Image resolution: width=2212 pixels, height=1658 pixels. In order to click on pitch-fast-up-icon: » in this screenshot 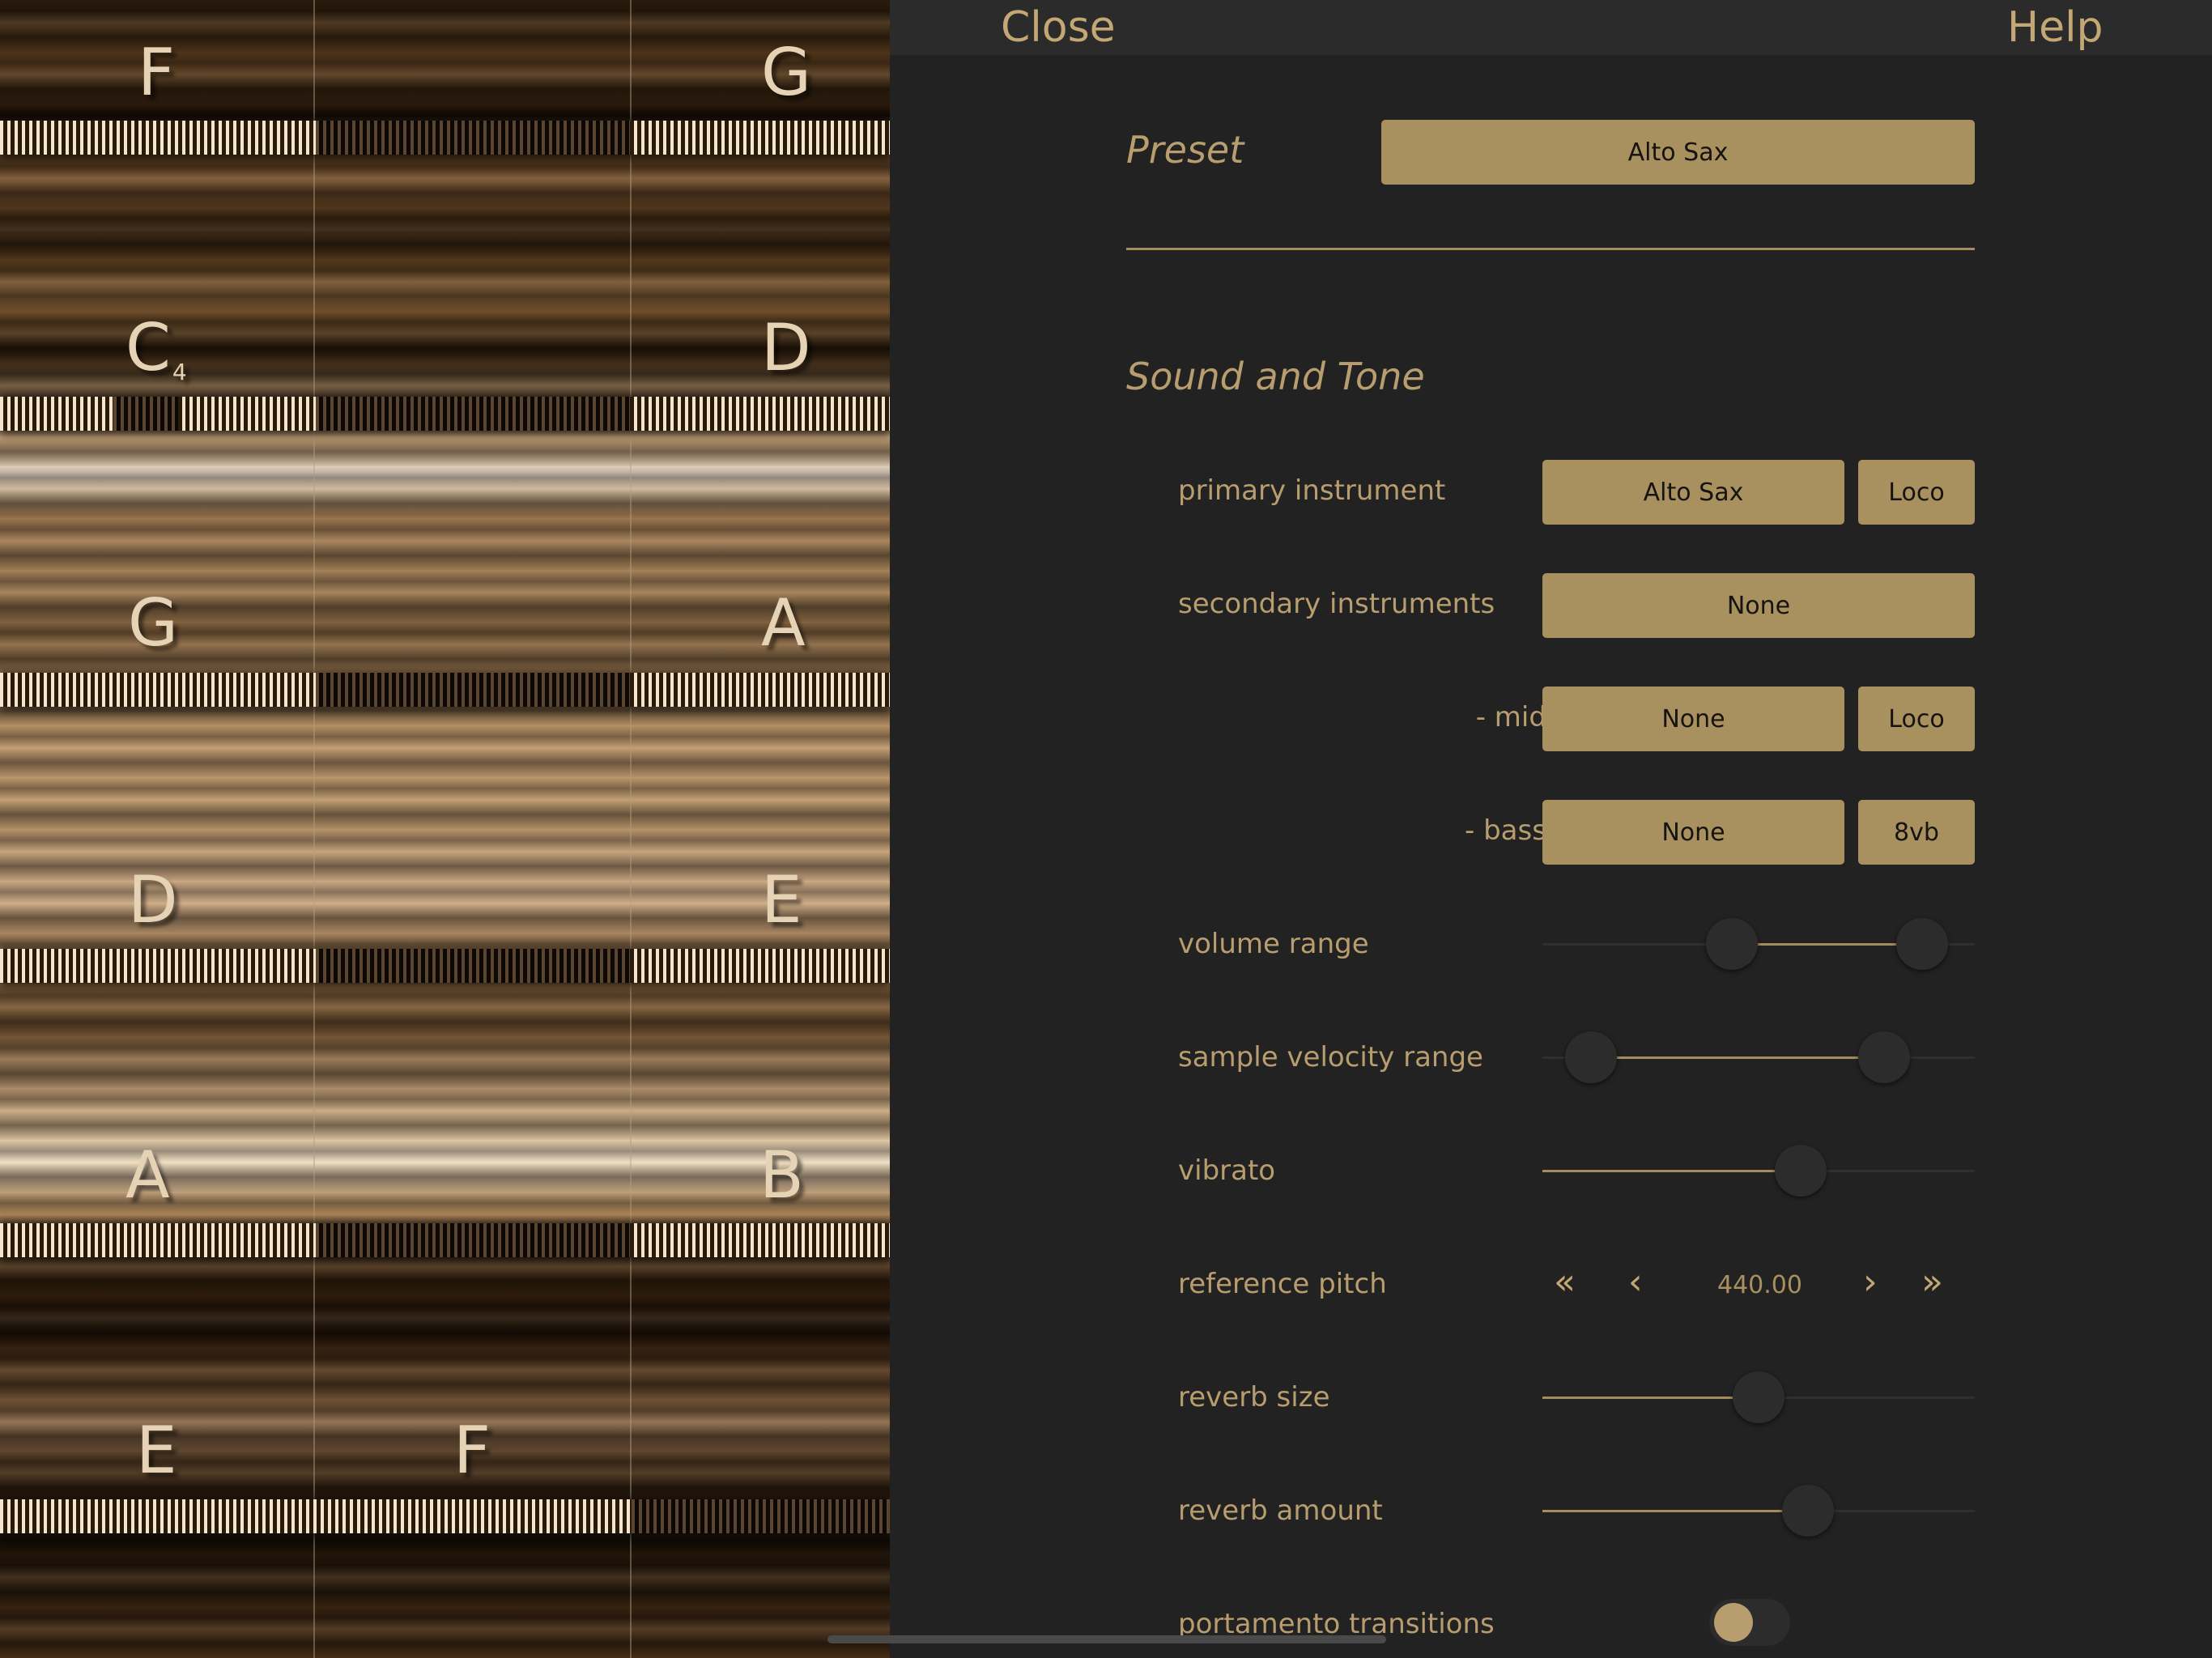, I will do `click(1932, 1282)`.